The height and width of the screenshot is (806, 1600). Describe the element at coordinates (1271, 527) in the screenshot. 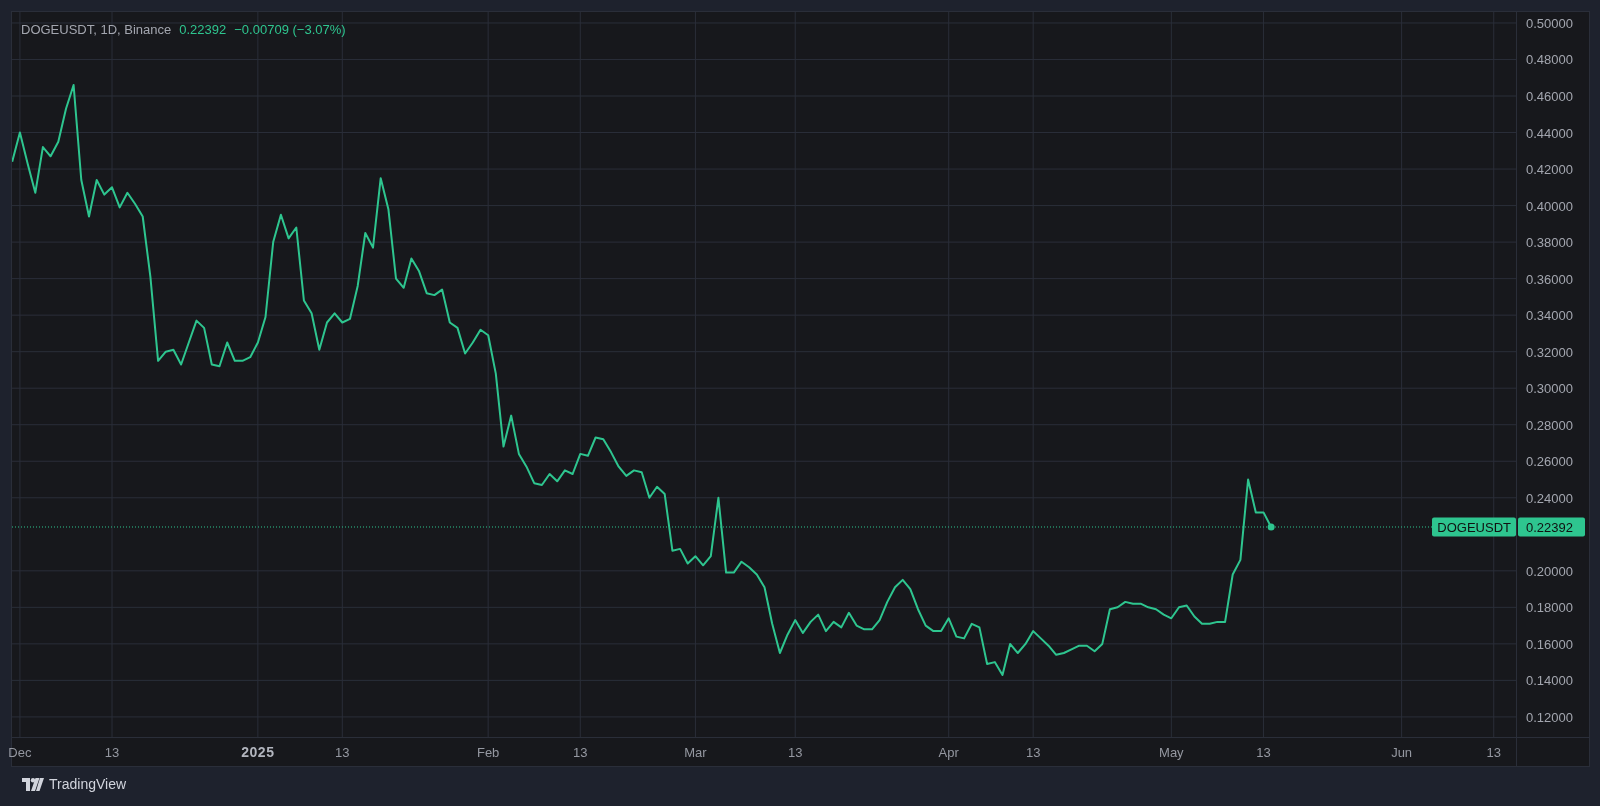

I see `last-price-dot` at that location.